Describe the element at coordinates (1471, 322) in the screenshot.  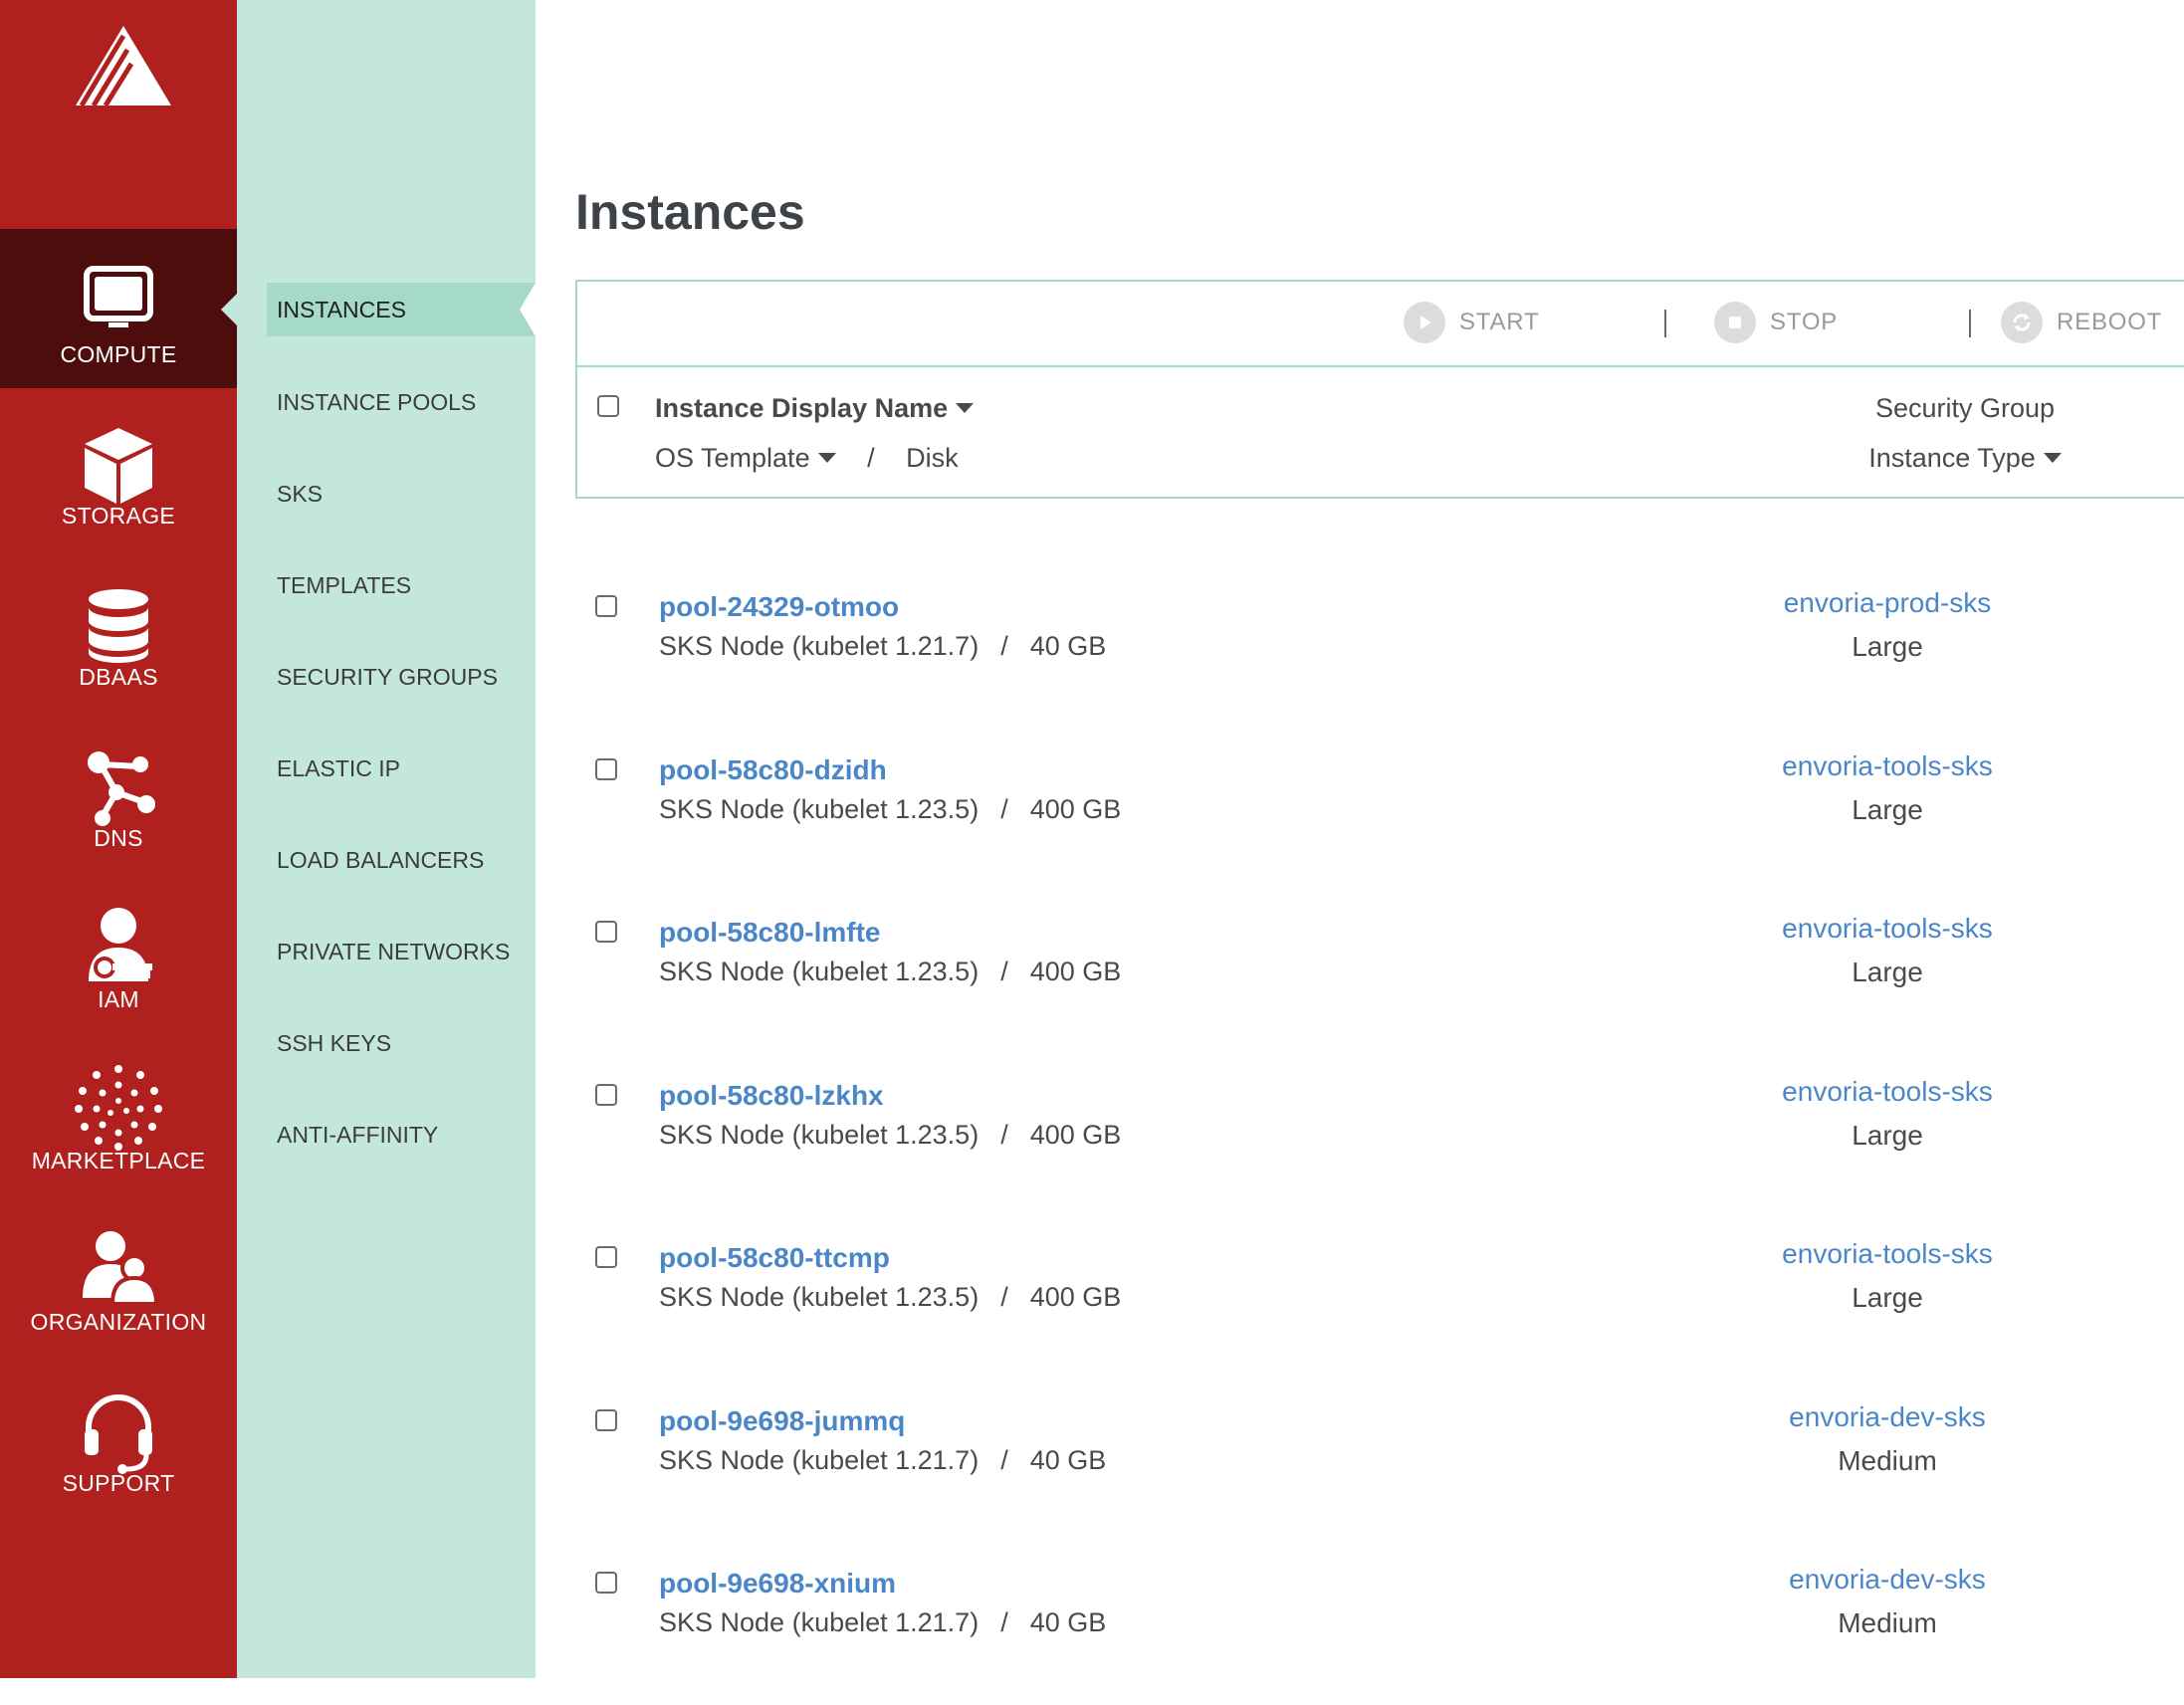
I see `start-button: START` at that location.